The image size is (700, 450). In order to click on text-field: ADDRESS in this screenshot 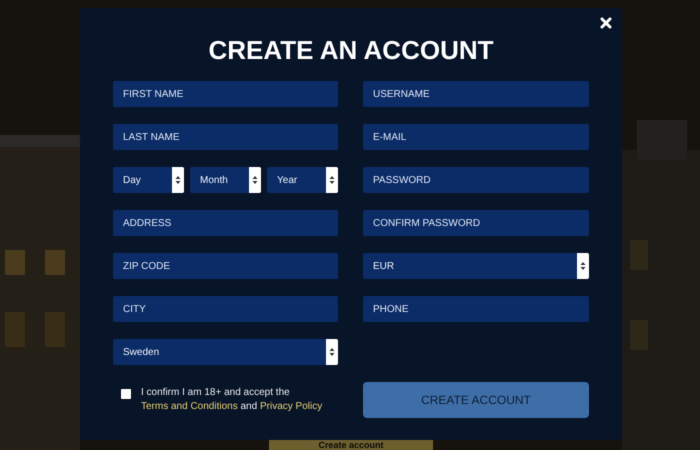, I will do `click(225, 223)`.